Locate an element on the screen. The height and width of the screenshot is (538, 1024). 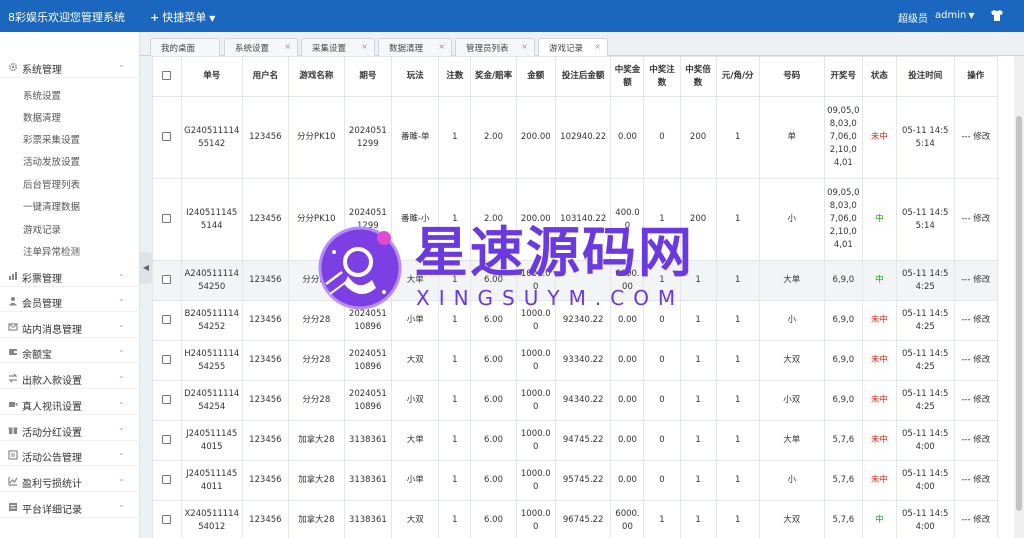
sidebar-item-one-click-clean: 一键清理数据 is located at coordinates (51, 206).